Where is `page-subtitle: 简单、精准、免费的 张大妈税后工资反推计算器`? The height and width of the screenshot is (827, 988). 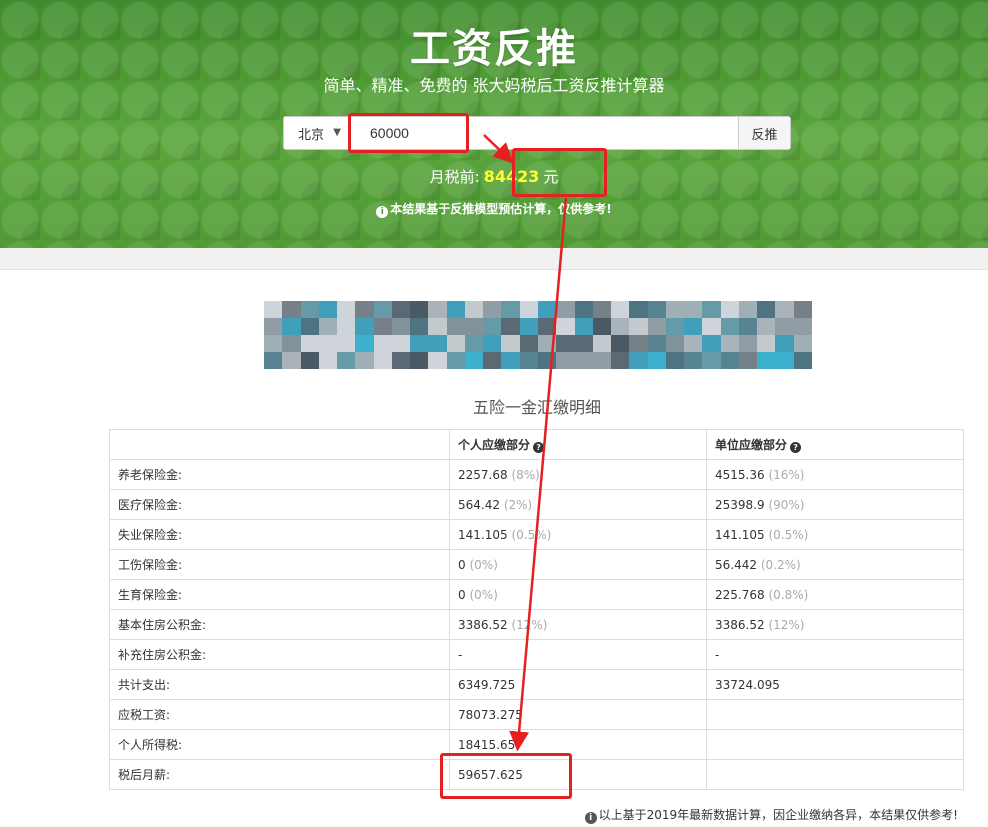
page-subtitle: 简单、精准、免费的 张大妈税后工资反推计算器 is located at coordinates (494, 85).